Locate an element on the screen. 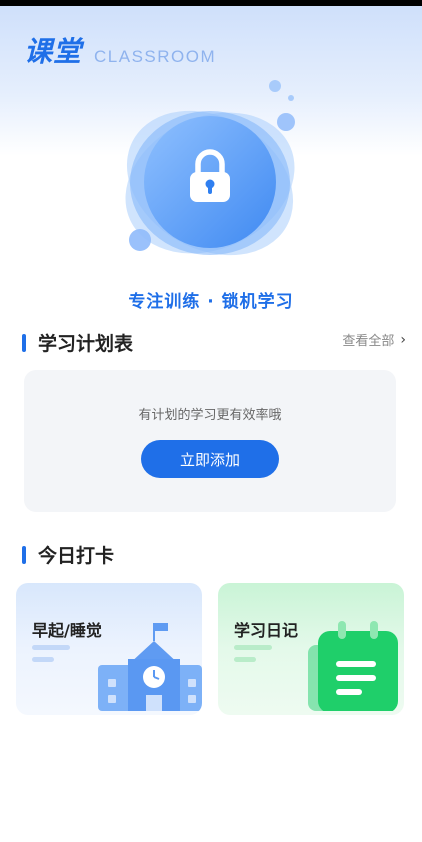  add-plan-button: 立即添加 is located at coordinates (210, 459).